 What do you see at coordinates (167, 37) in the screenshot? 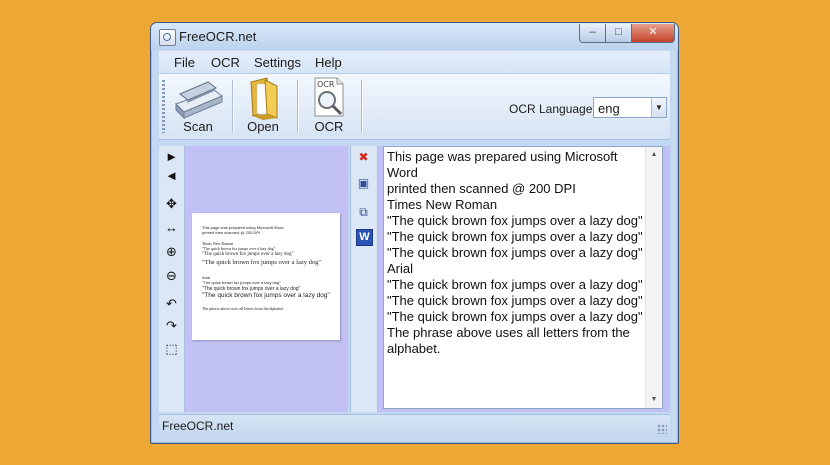
I see `app-icon` at bounding box center [167, 37].